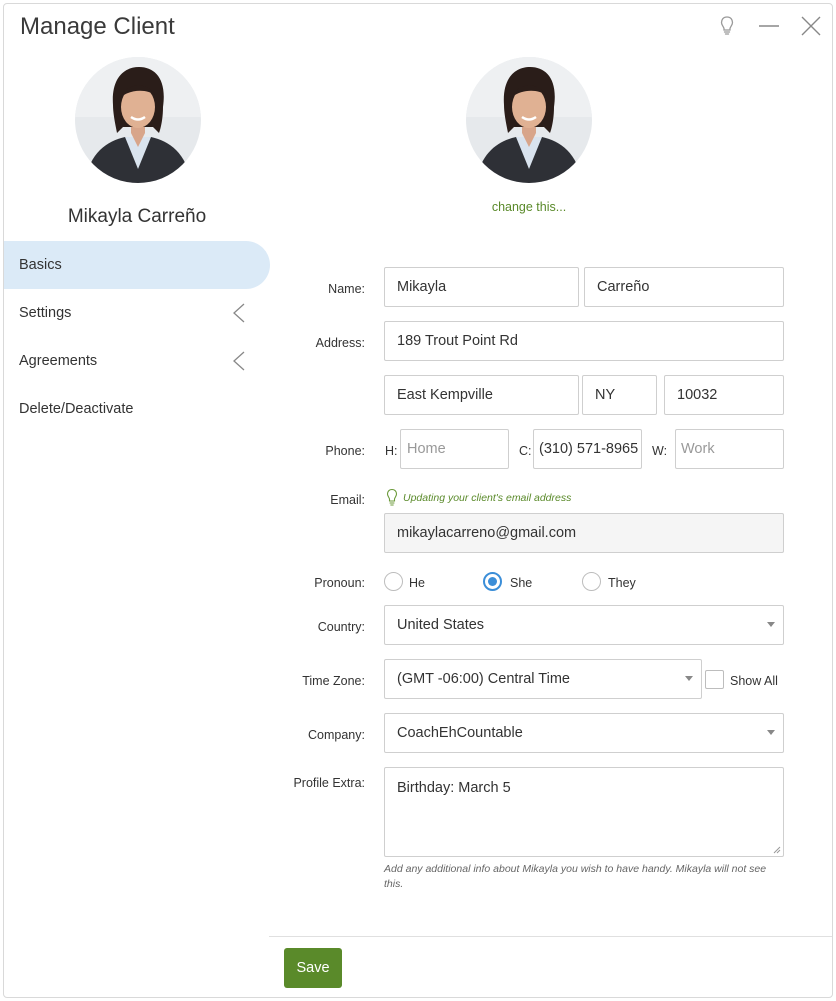 This screenshot has height=1001, width=836. What do you see at coordinates (137, 361) in the screenshot?
I see `sidebar-item-agreements: Agreements` at bounding box center [137, 361].